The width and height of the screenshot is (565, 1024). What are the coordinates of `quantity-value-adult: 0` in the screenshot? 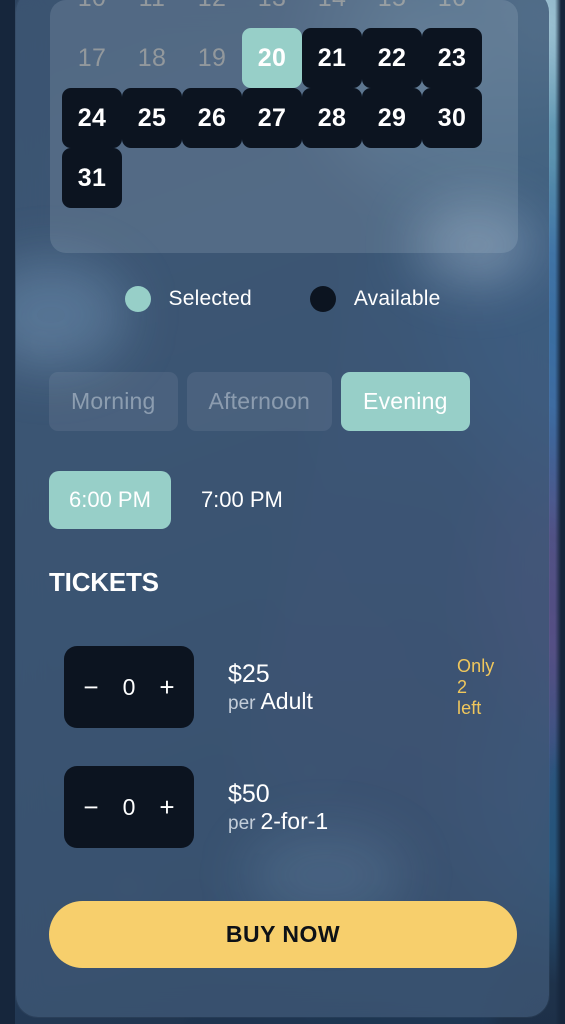 It's located at (129, 686).